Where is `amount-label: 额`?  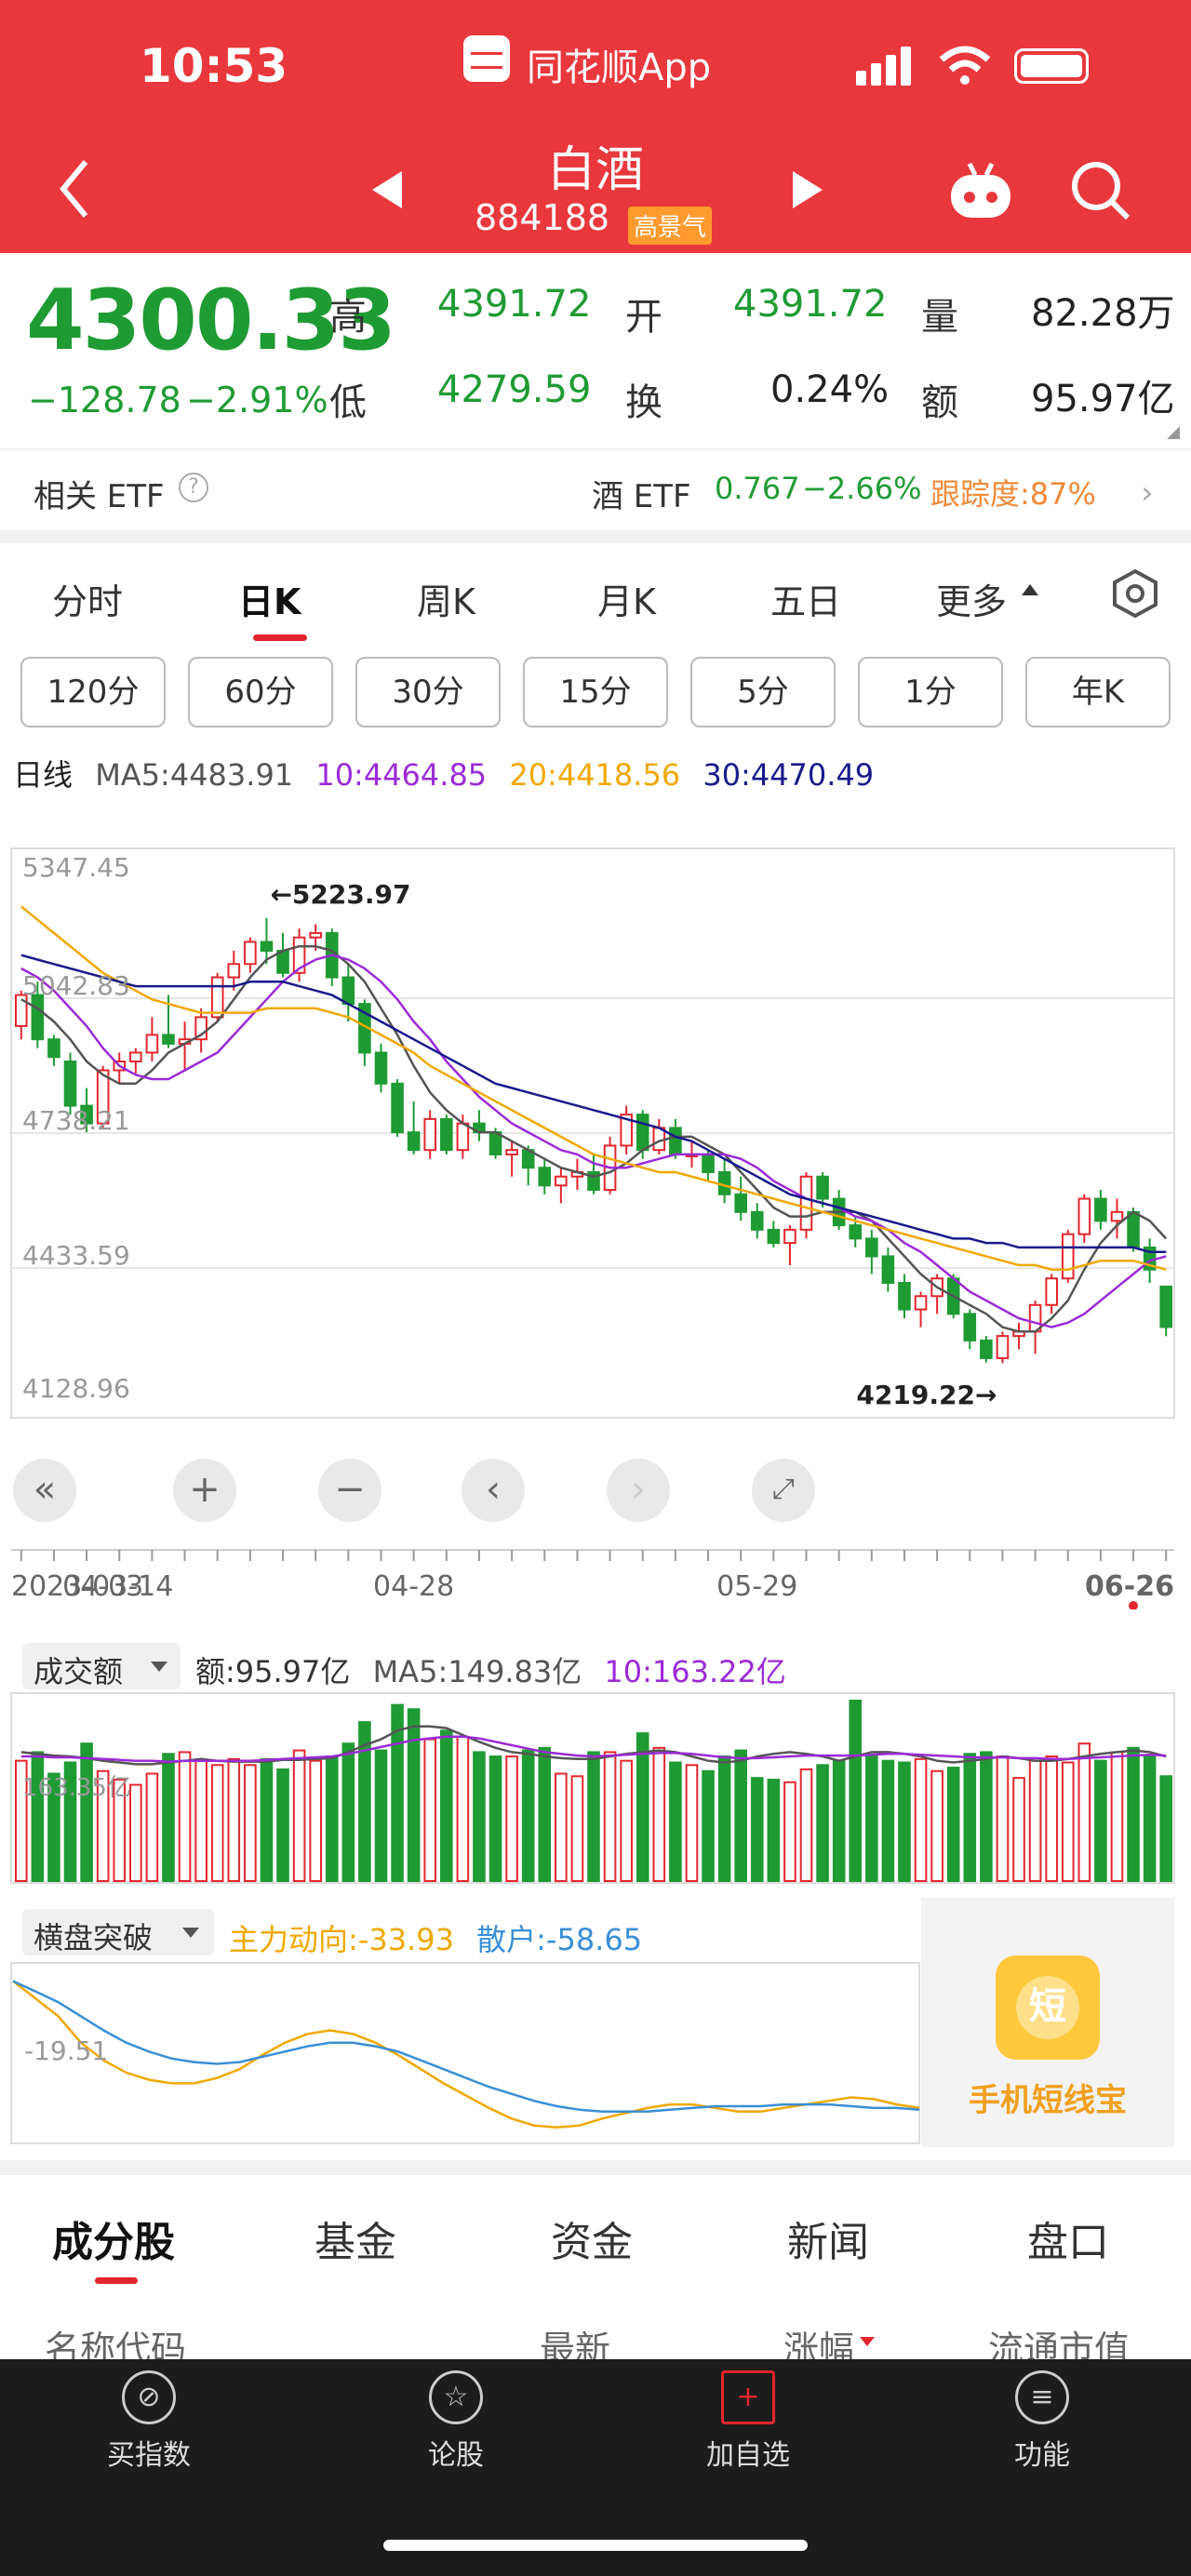
amount-label: 额 is located at coordinates (939, 402).